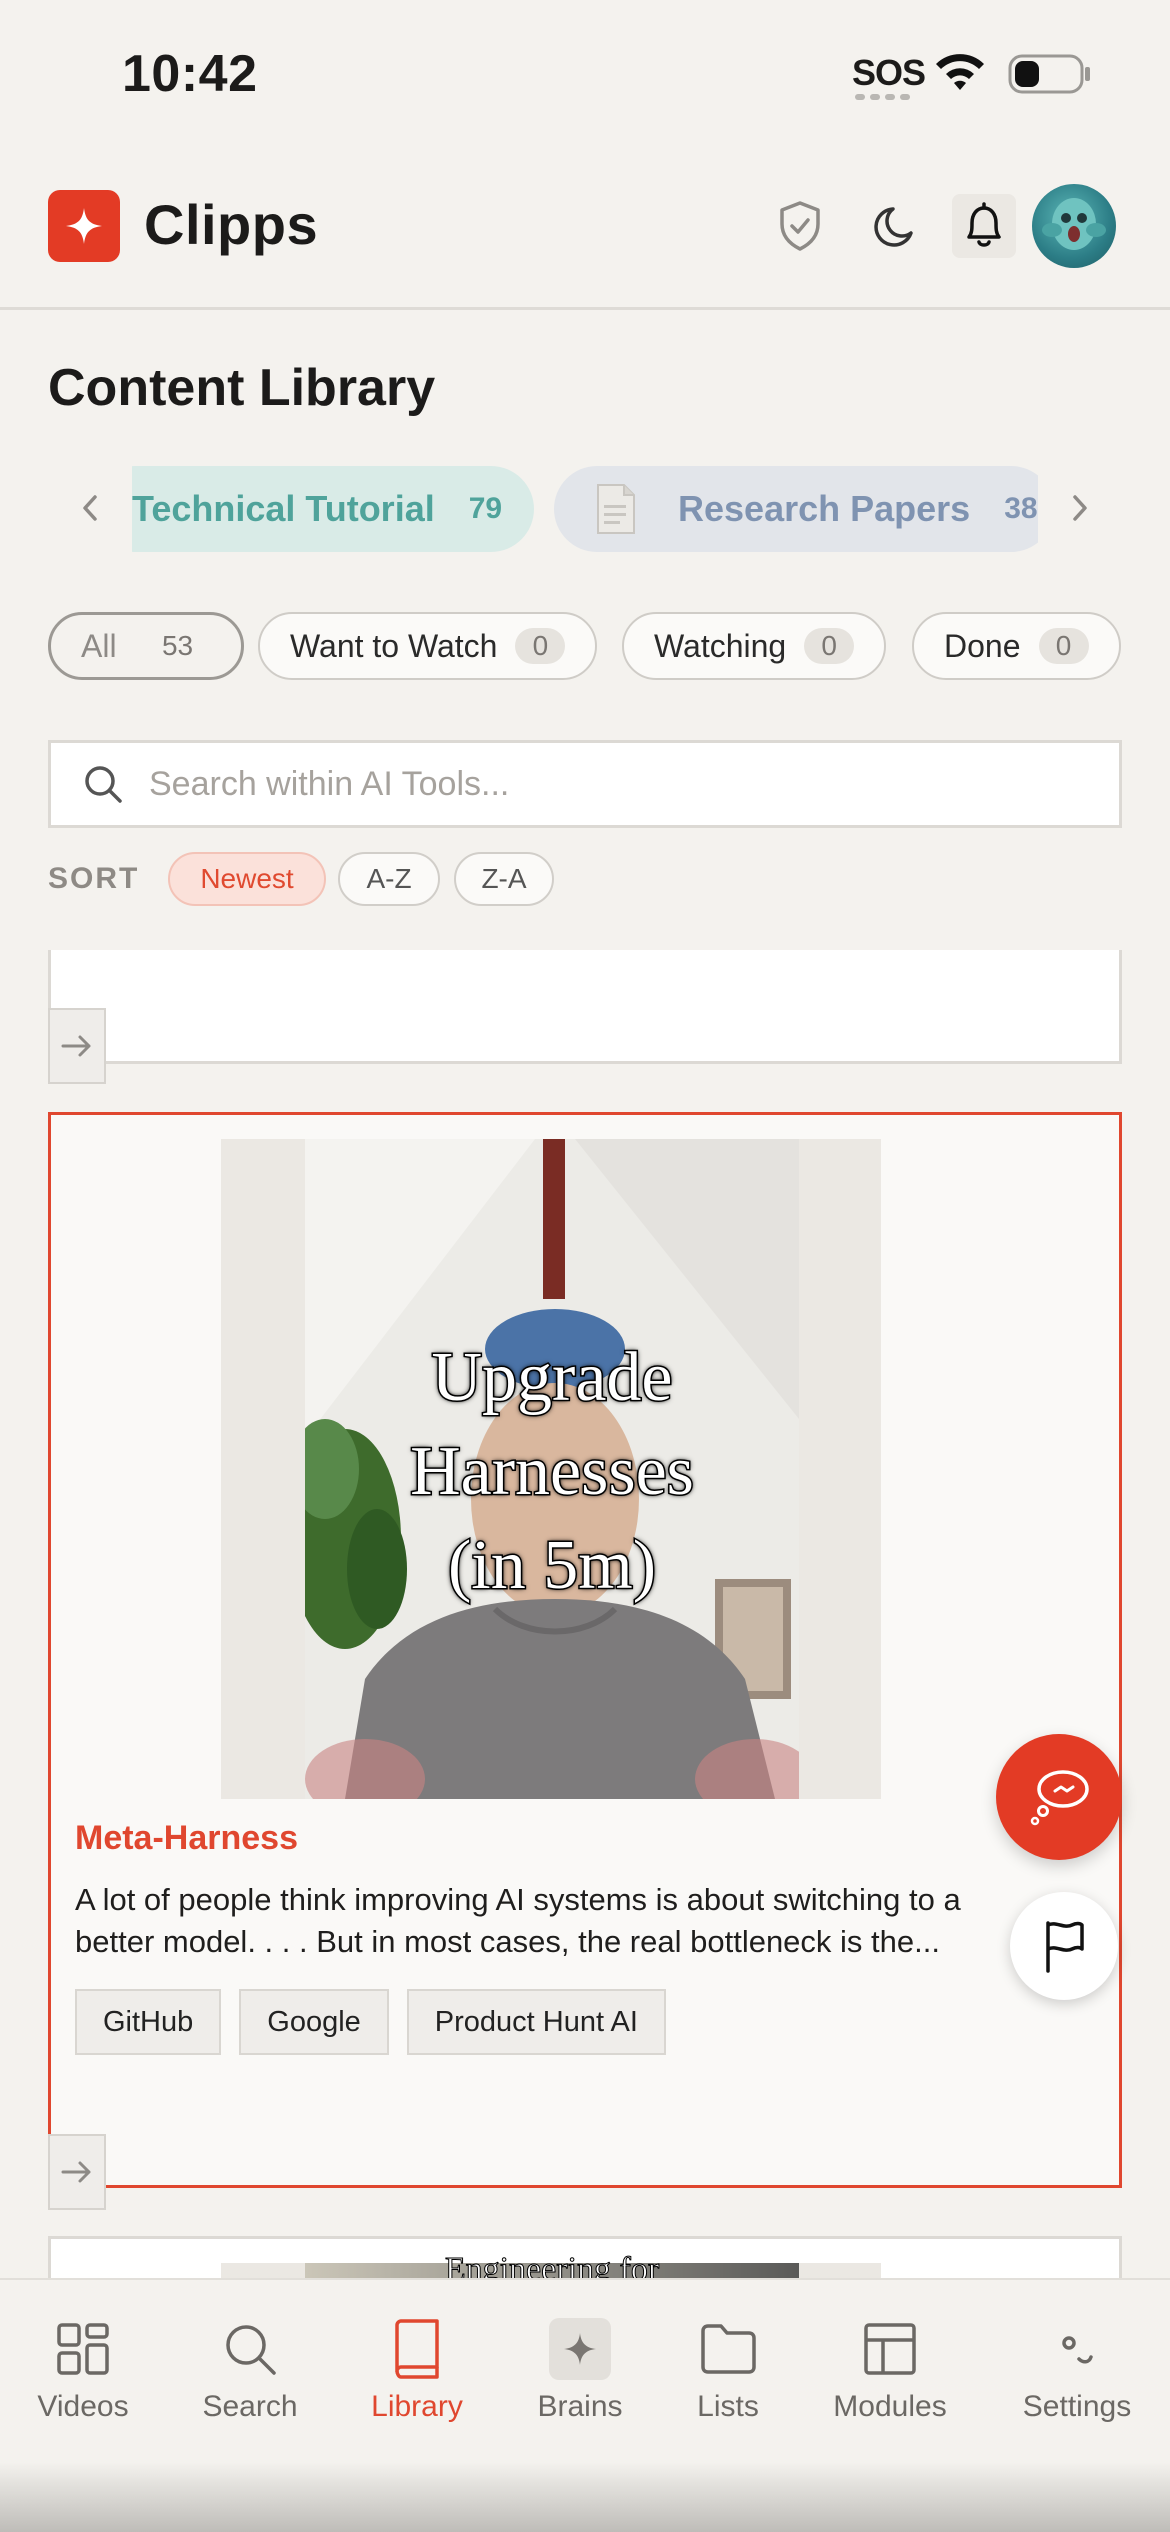  I want to click on category-chip-research-papers: Research Papers 38, so click(796, 509).